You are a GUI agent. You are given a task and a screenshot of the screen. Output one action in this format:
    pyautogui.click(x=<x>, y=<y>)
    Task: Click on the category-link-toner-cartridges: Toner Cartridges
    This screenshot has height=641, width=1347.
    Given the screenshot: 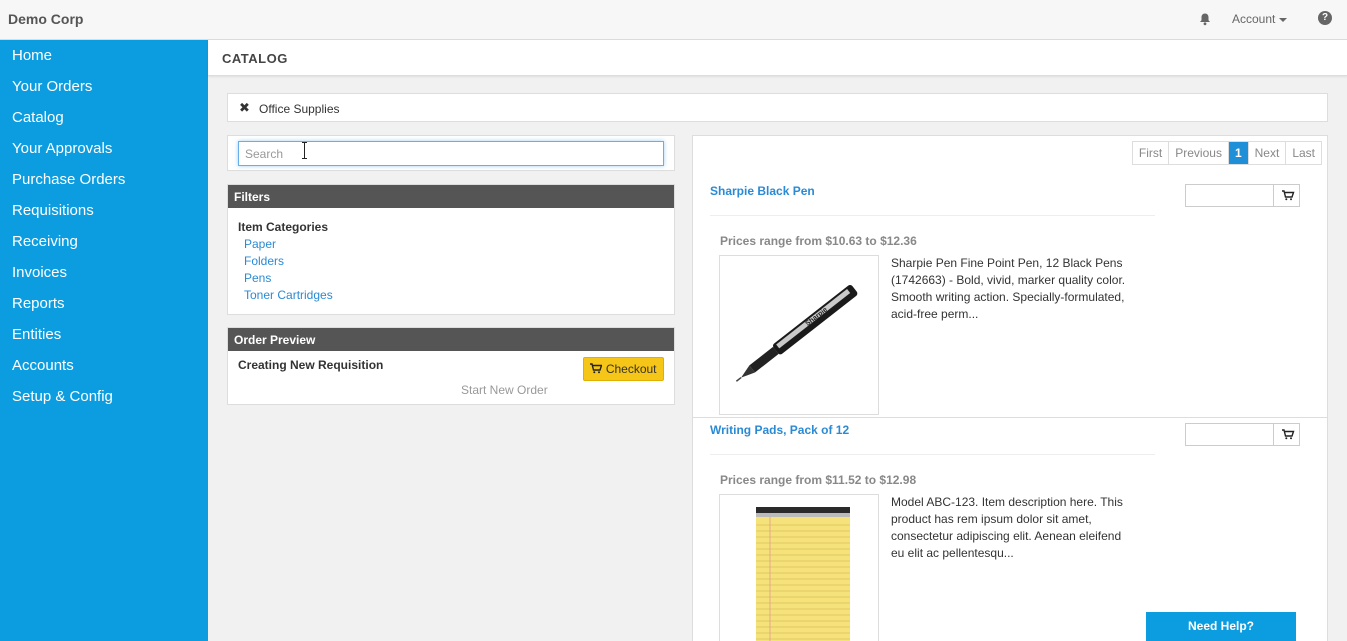 What is the action you would take?
    pyautogui.click(x=288, y=295)
    